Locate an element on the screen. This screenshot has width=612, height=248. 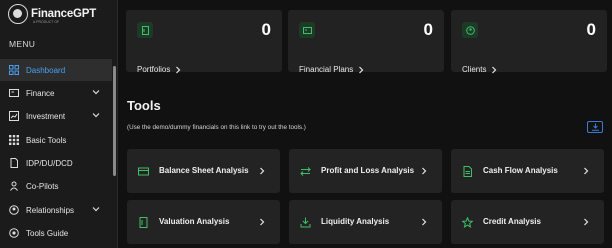
tool-label: Profit and Loss Analysis is located at coordinates (368, 170).